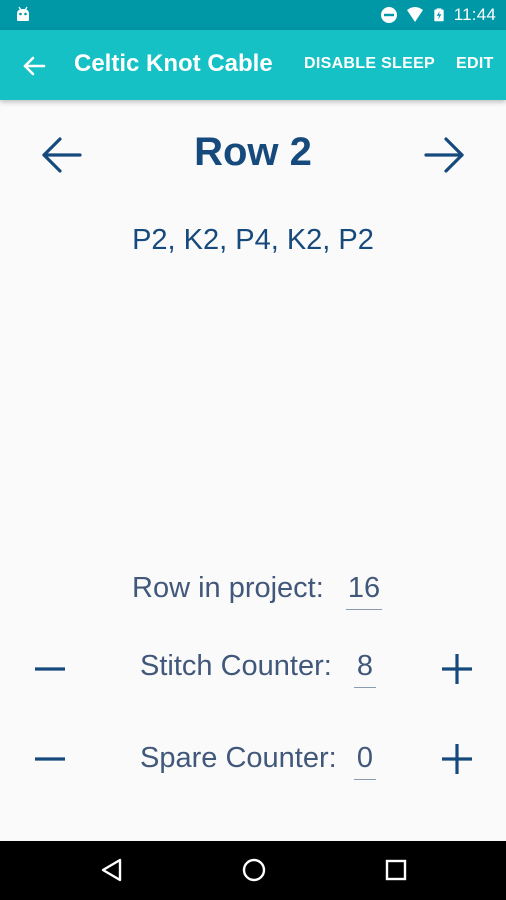 This screenshot has width=506, height=900. I want to click on status-time: 11:44, so click(474, 14).